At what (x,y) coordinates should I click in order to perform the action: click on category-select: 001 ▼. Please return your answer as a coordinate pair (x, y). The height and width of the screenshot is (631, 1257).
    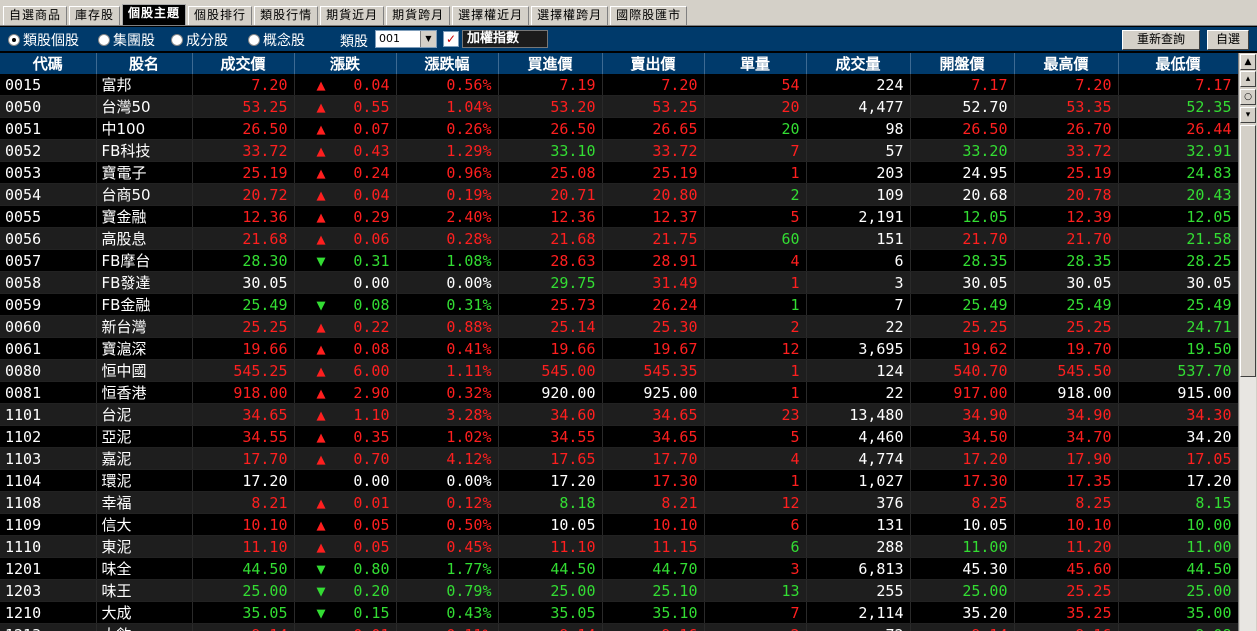
    Looking at the image, I should click on (406, 39).